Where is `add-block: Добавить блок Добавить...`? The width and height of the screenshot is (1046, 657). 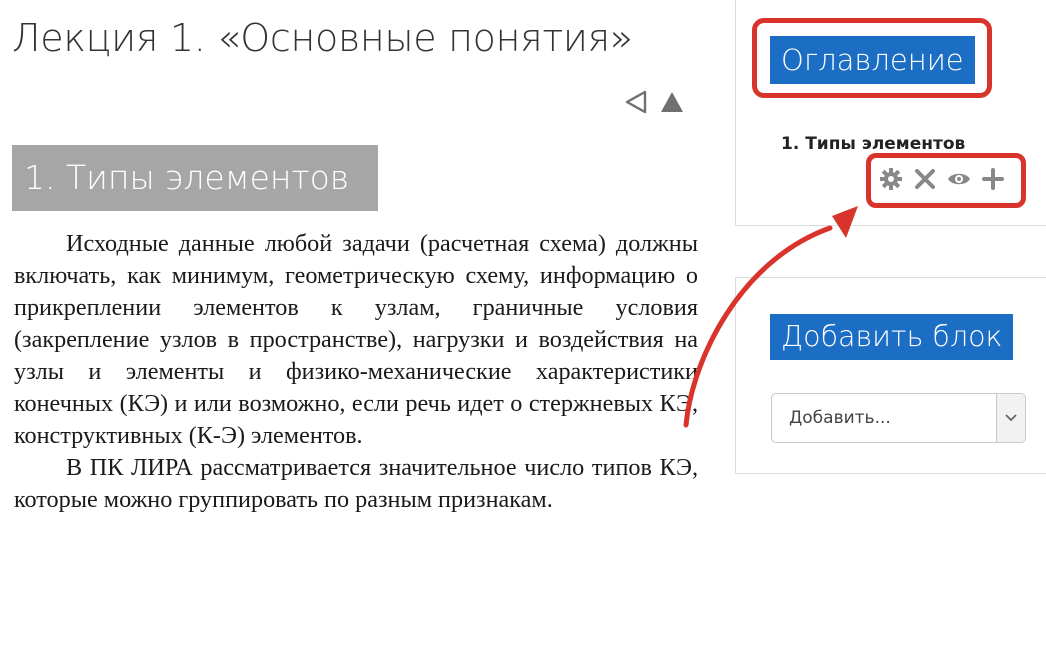
add-block: Добавить блок Добавить... is located at coordinates (890, 375).